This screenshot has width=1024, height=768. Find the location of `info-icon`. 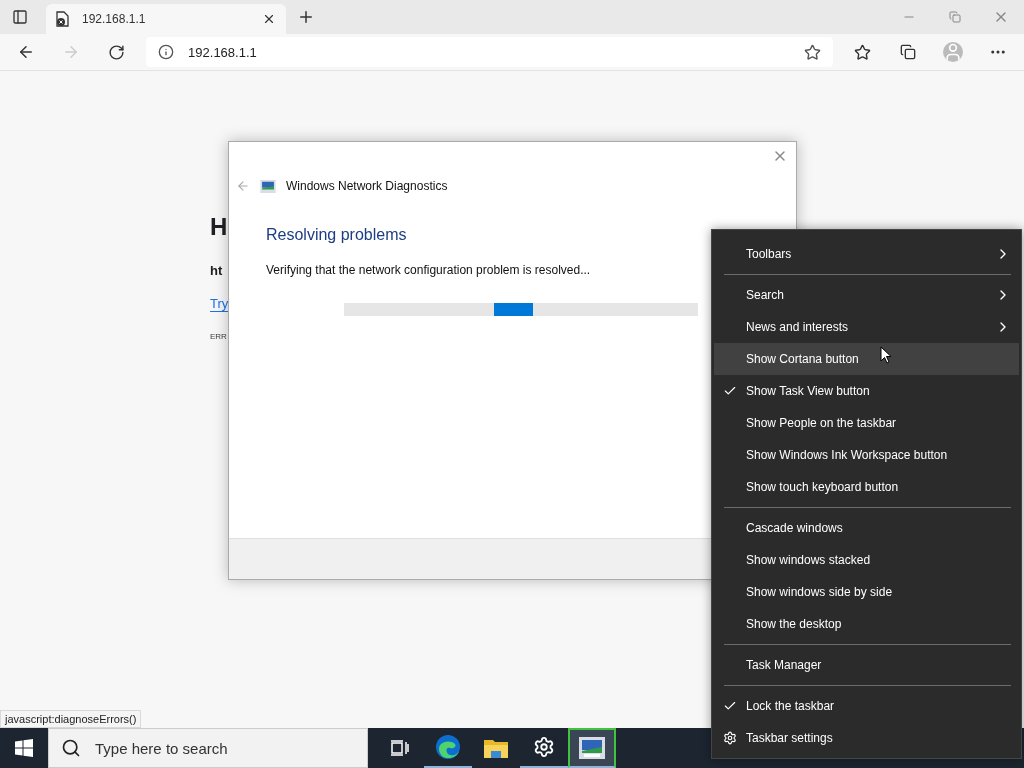

info-icon is located at coordinates (166, 52).